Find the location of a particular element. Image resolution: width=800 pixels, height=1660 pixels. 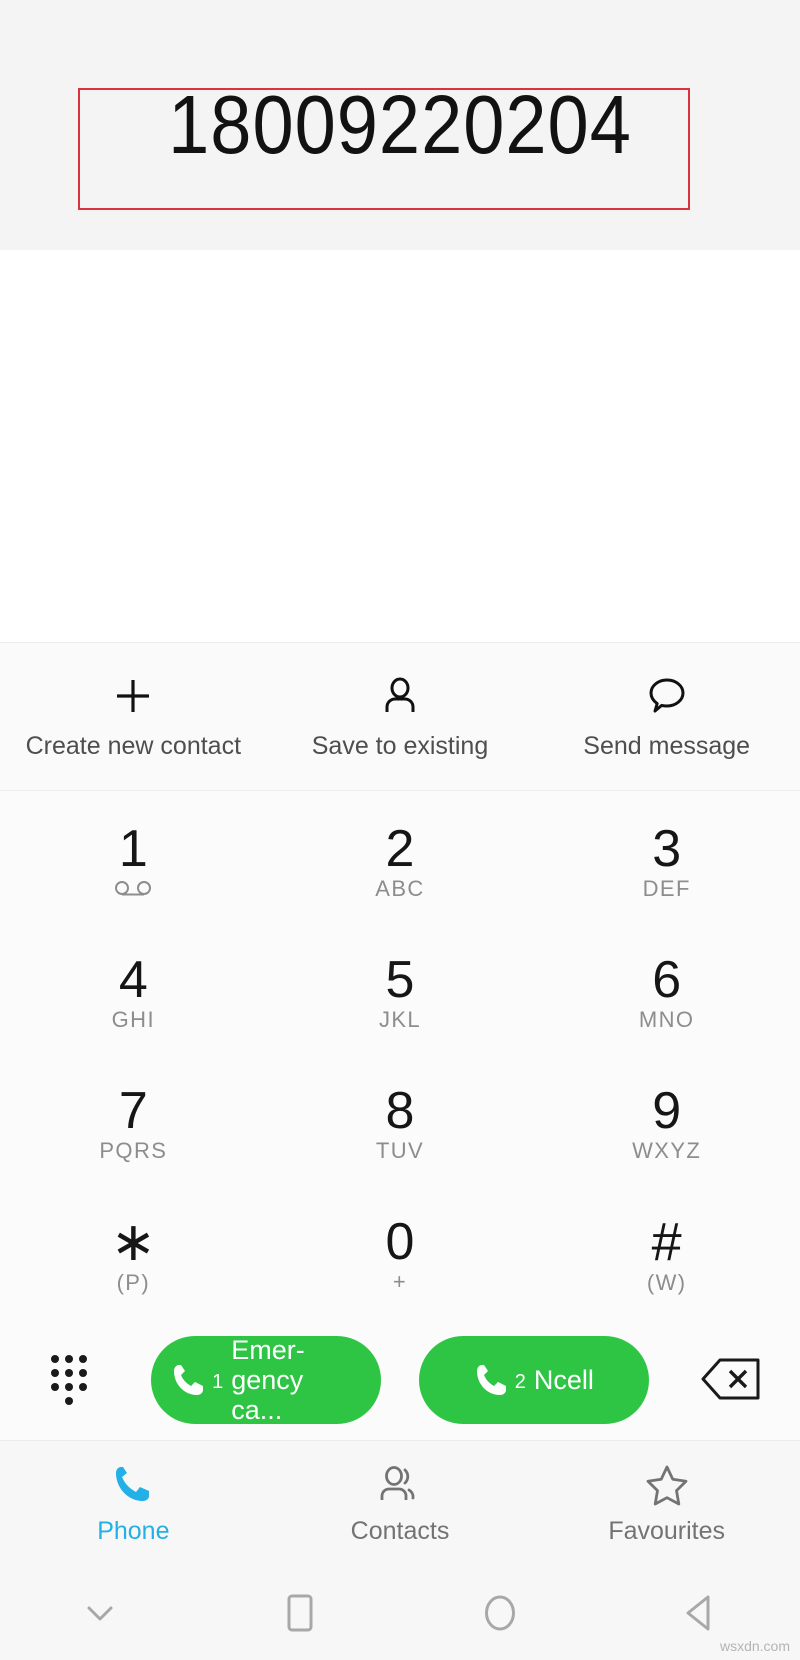

keypad-digit: 7 is located at coordinates (133, 1110).